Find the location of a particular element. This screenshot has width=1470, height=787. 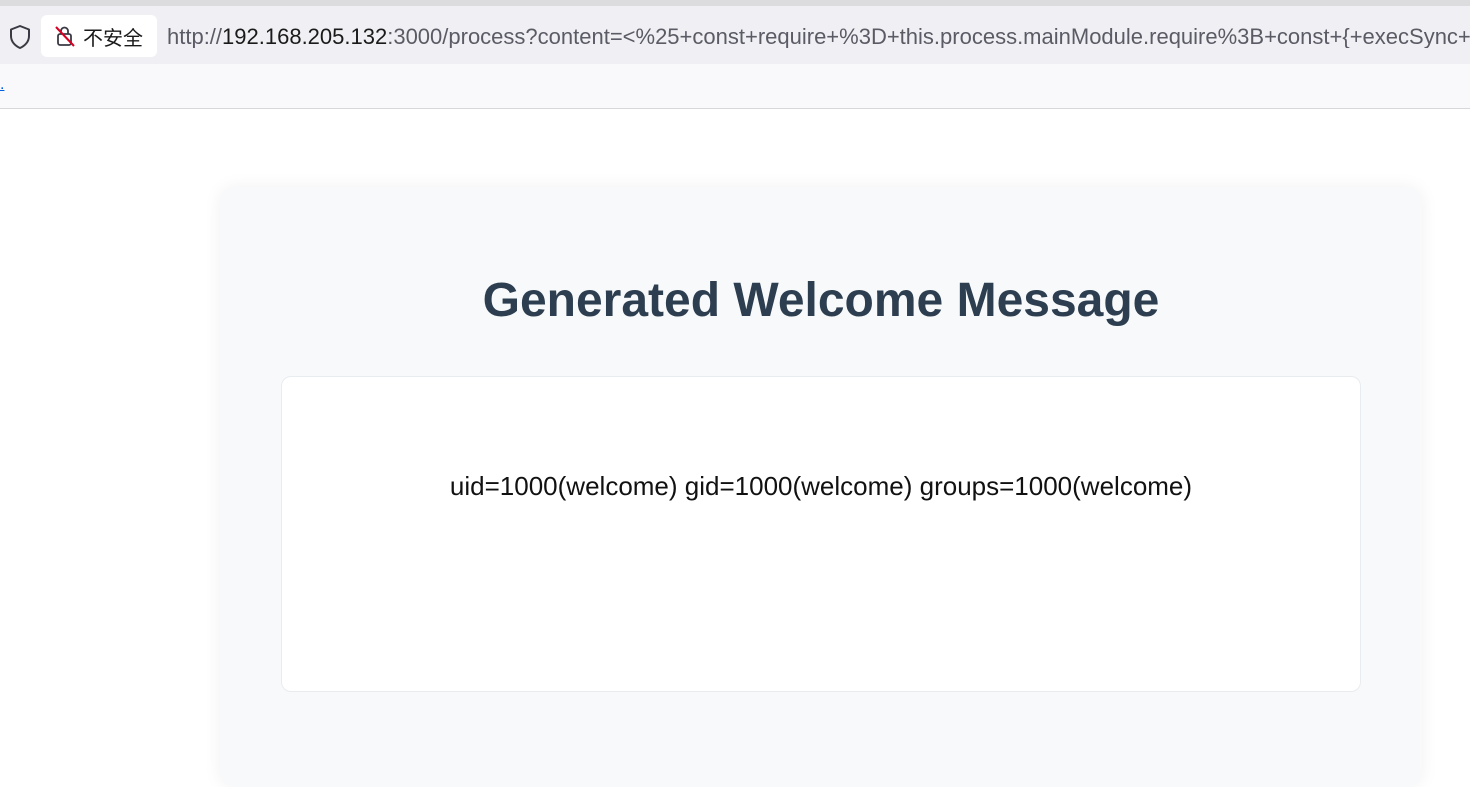

shield-icon is located at coordinates (20, 37).